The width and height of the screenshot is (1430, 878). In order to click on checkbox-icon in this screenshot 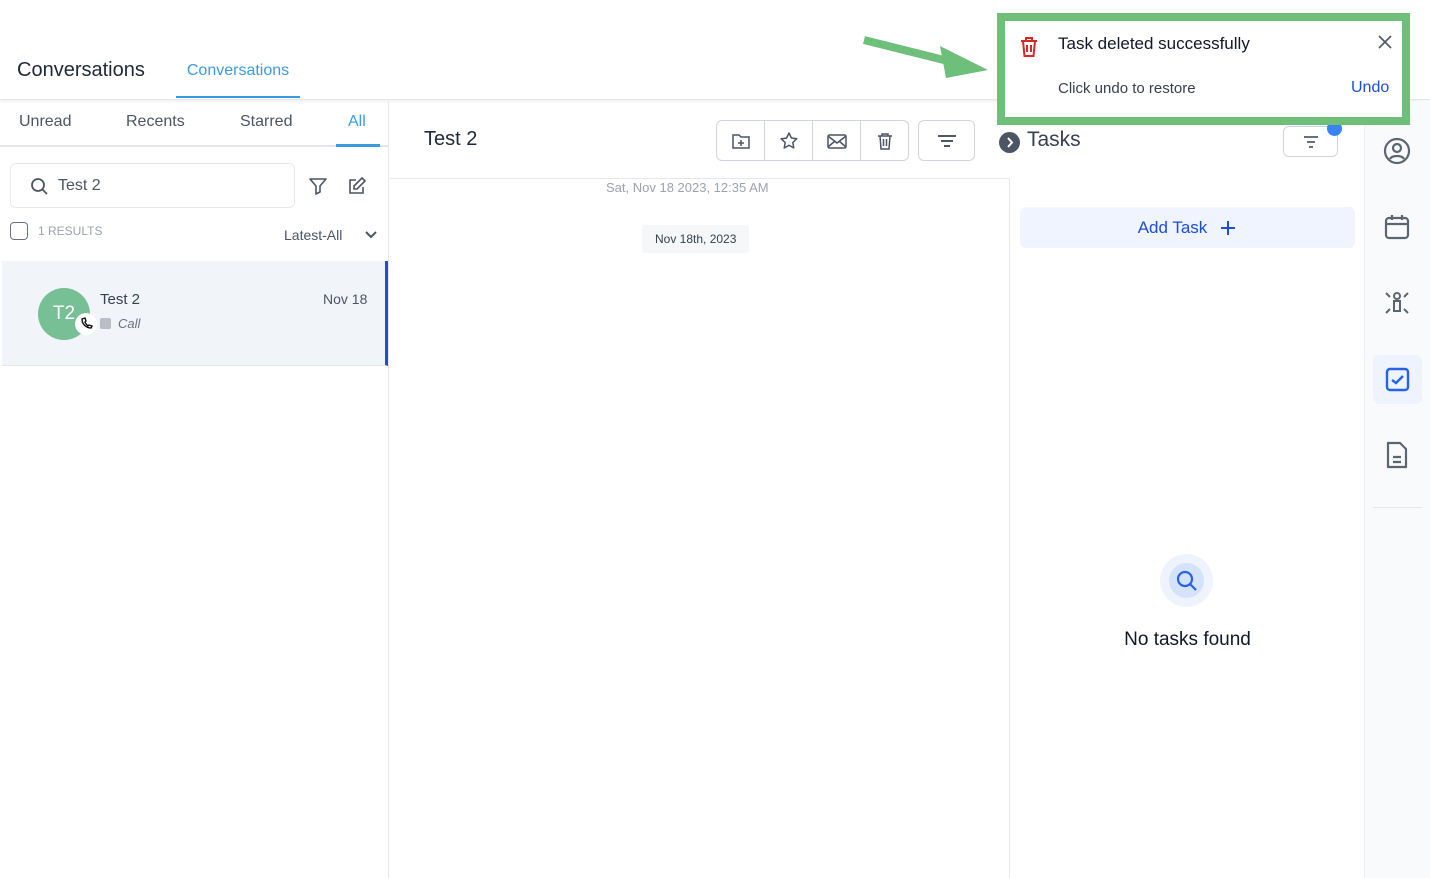, I will do `click(1397, 379)`.